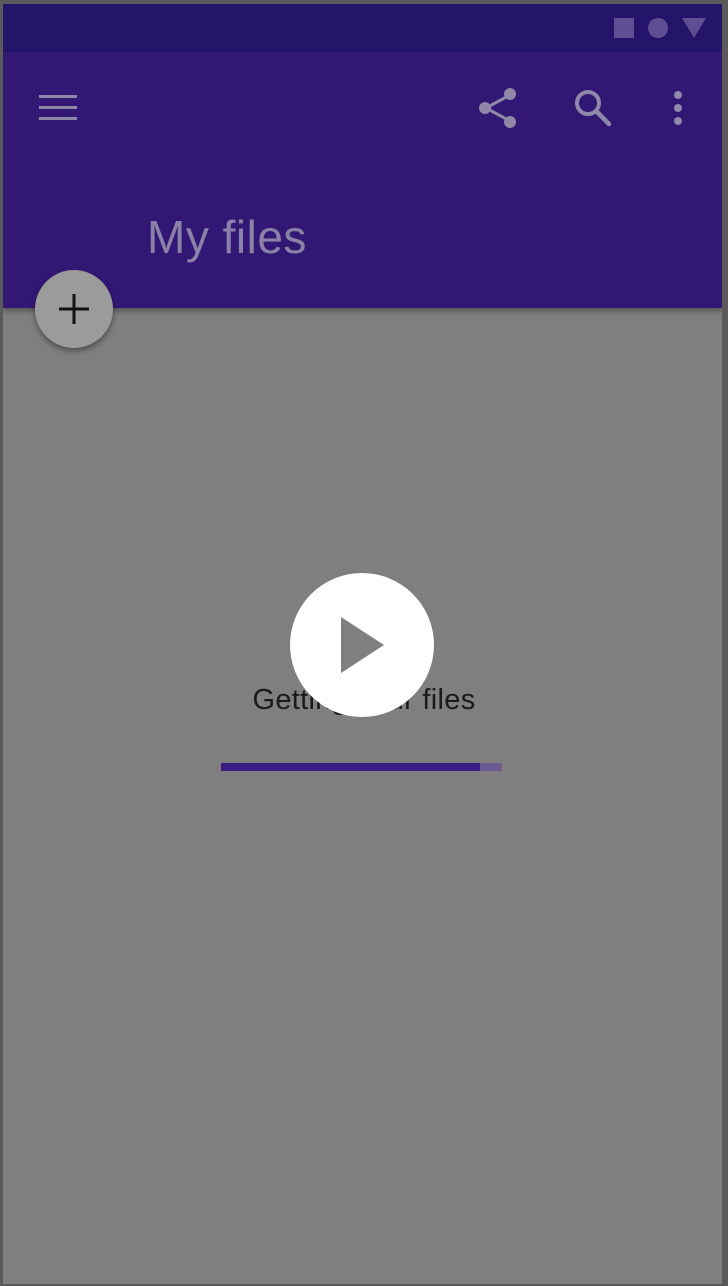  I want to click on share-icon, so click(497, 108).